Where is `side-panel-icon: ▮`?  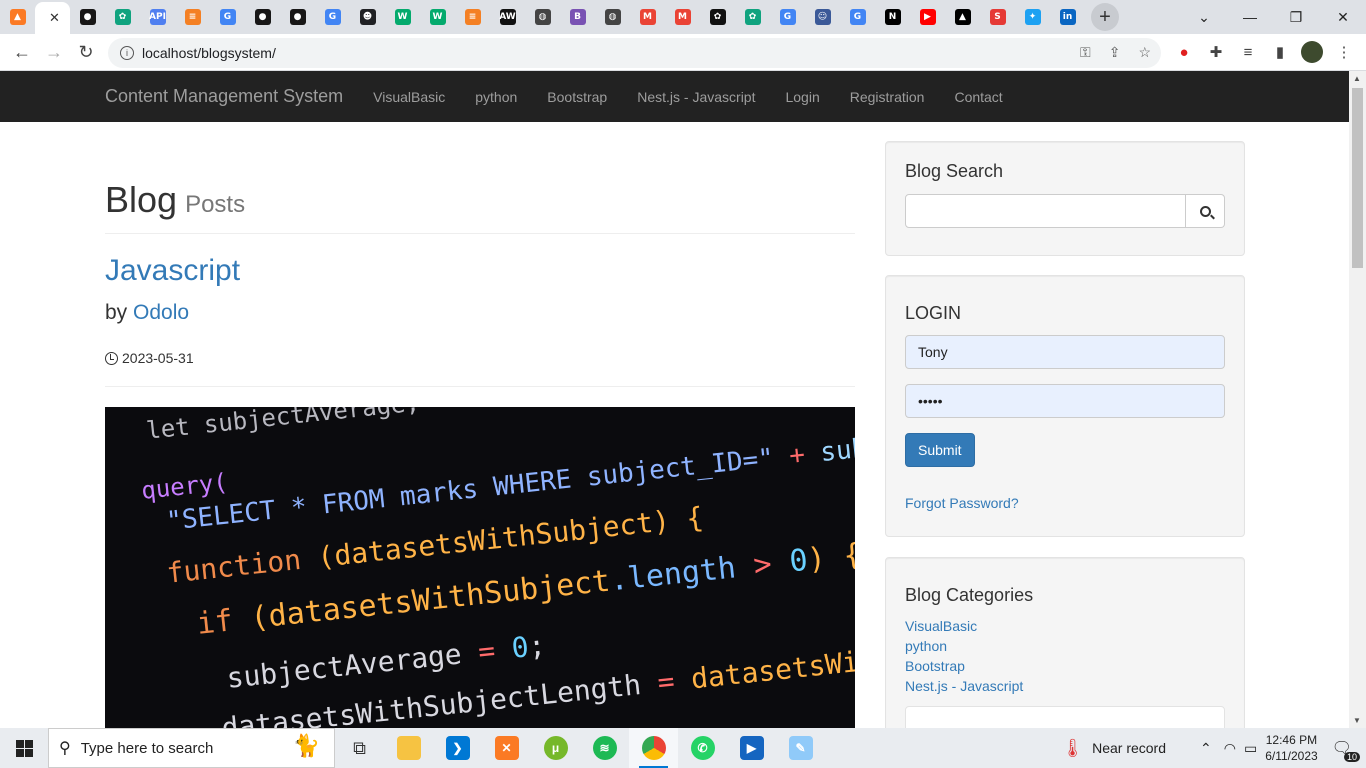
side-panel-icon: ▮ is located at coordinates (1280, 52).